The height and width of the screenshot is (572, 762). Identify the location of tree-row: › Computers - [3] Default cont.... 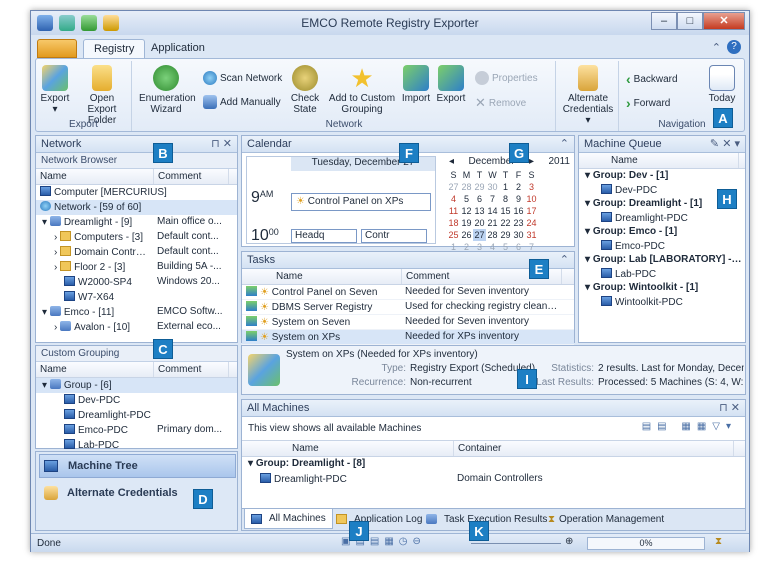
(136, 237).